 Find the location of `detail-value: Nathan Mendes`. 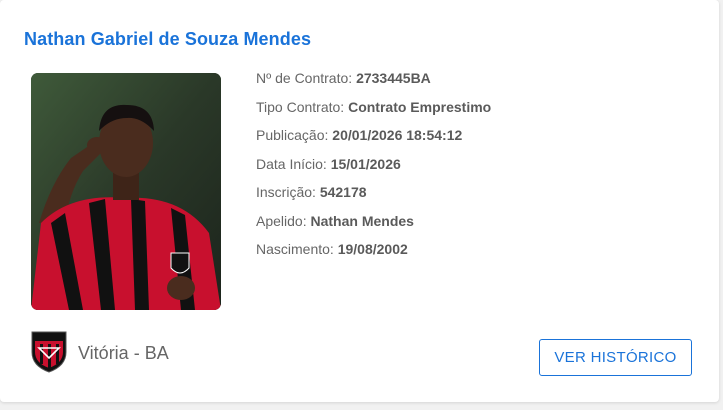

detail-value: Nathan Mendes is located at coordinates (362, 220).